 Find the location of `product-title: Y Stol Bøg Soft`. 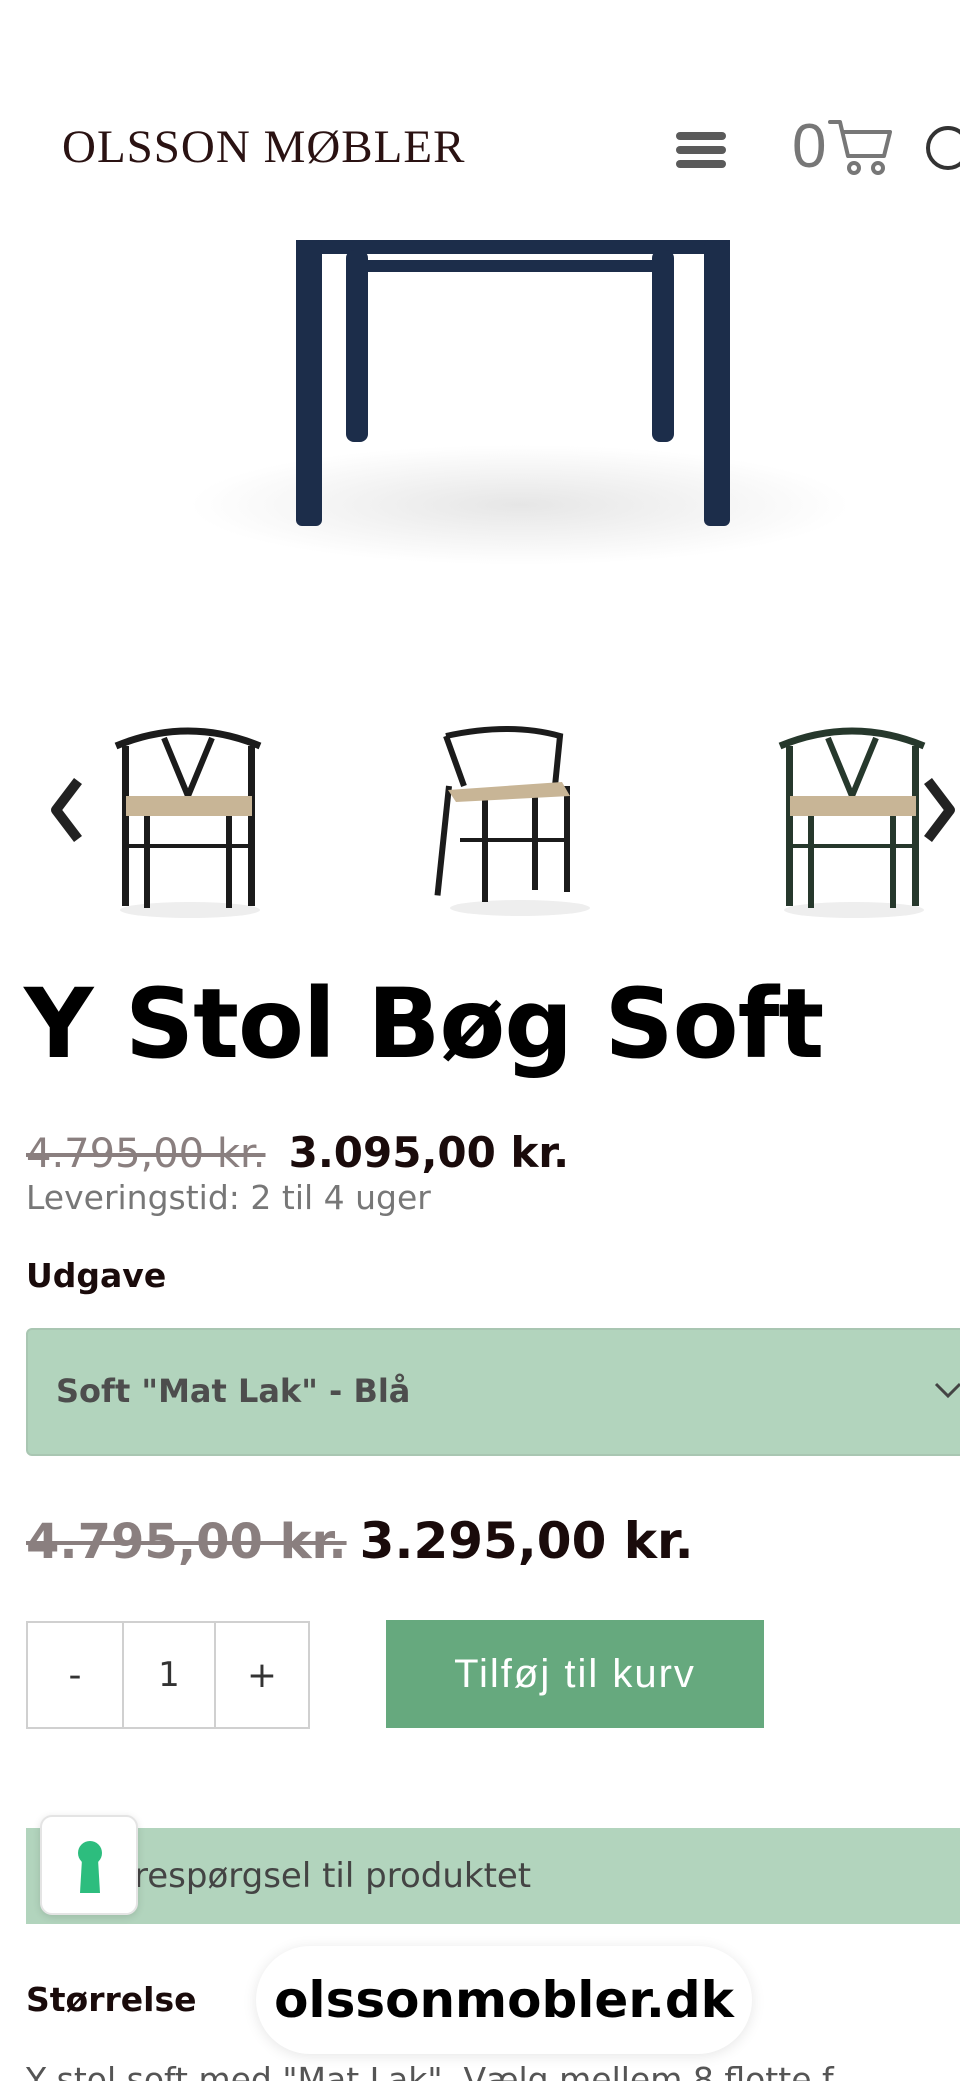

product-title: Y Stol Bøg Soft is located at coordinates (424, 1024).